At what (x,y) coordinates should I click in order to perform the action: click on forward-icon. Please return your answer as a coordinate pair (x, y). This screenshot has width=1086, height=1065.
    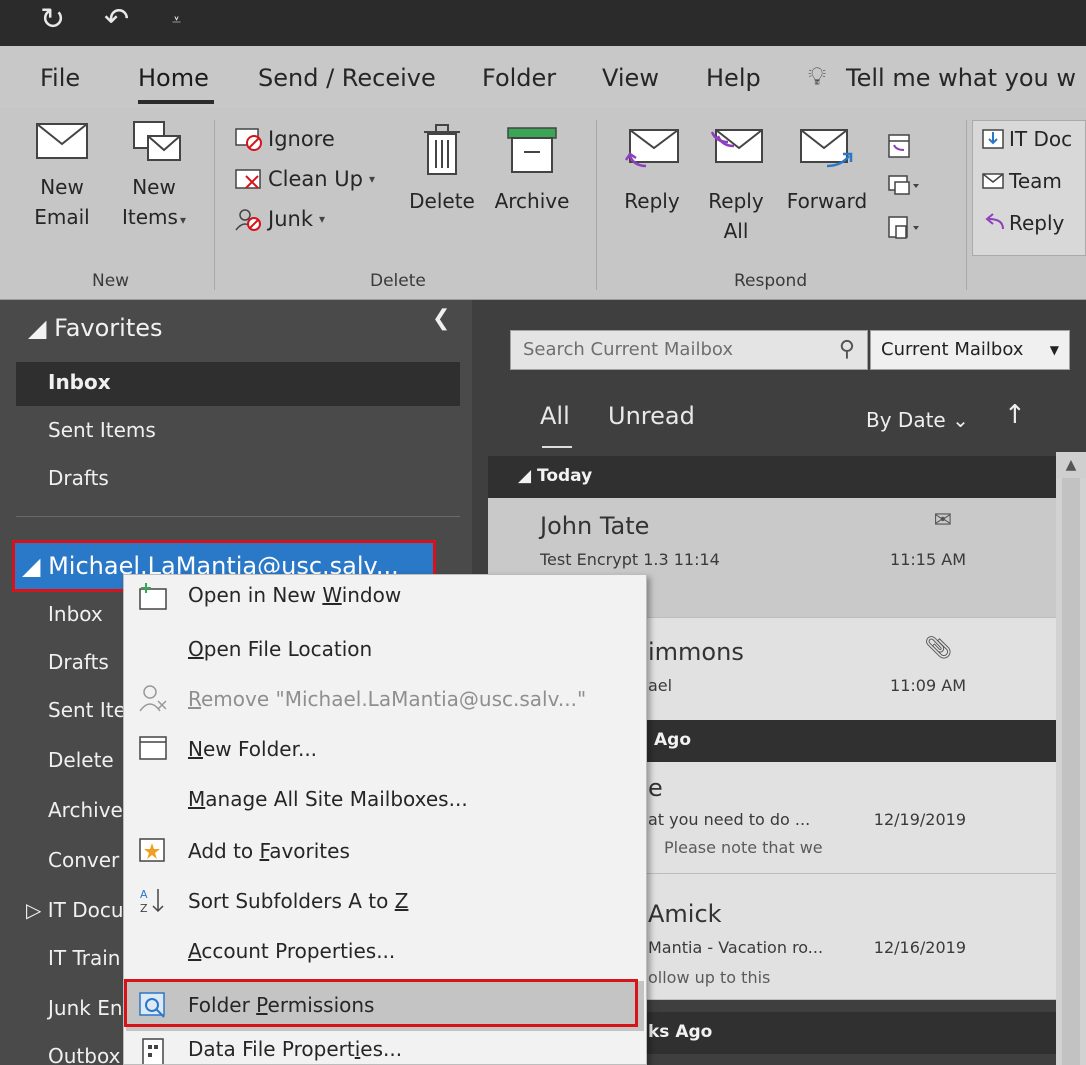
    Looking at the image, I should click on (826, 148).